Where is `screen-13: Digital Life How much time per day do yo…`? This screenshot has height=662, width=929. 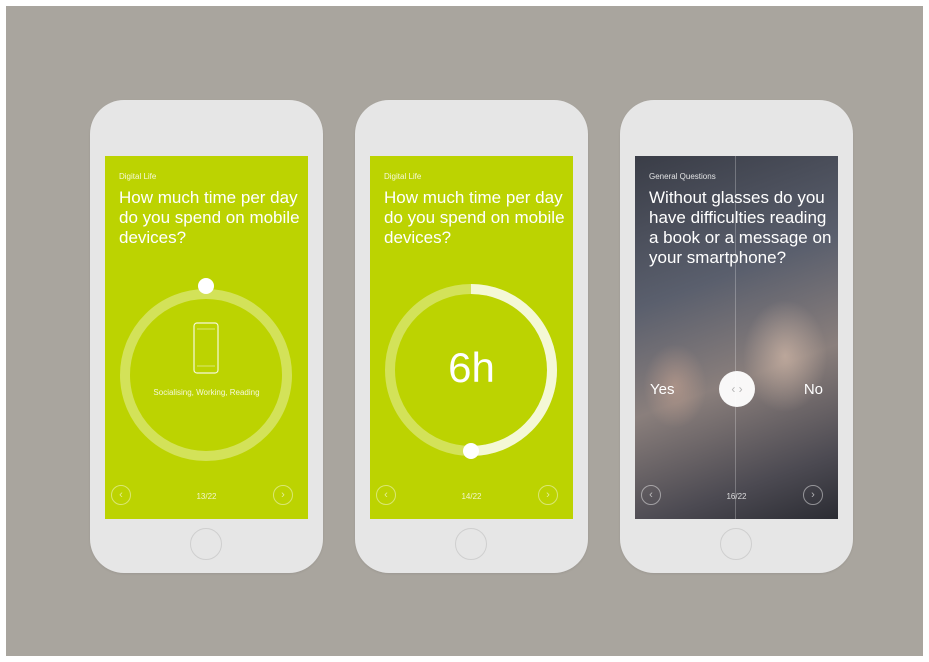 screen-13: Digital Life How much time per day do yo… is located at coordinates (206, 337).